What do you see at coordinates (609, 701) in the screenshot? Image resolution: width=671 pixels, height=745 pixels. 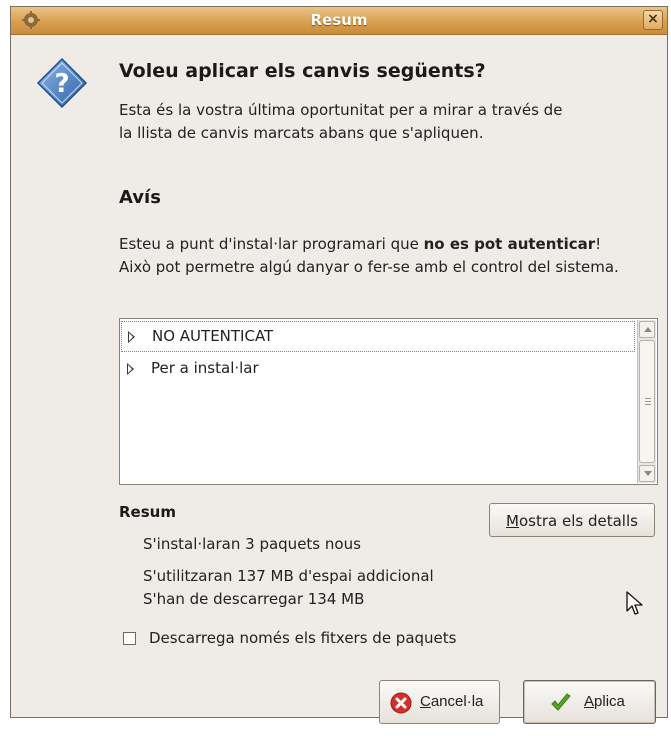 I see `apply-label-rest: plica` at bounding box center [609, 701].